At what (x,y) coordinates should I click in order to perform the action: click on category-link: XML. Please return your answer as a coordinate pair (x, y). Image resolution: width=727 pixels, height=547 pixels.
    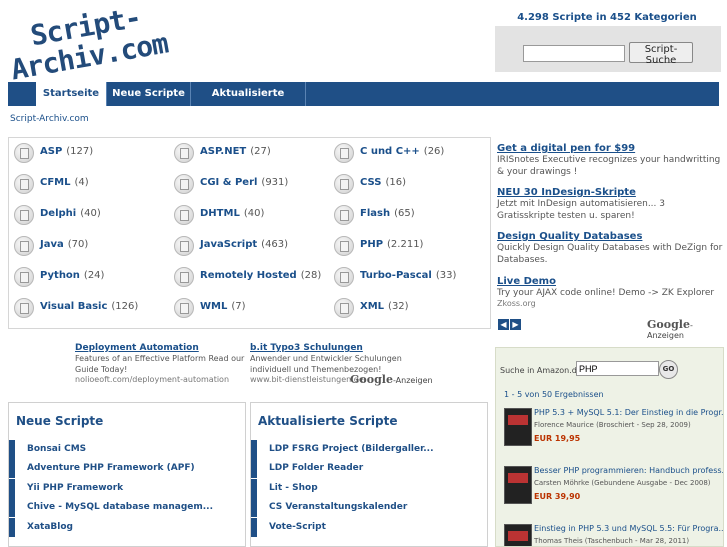
    Looking at the image, I should click on (372, 306).